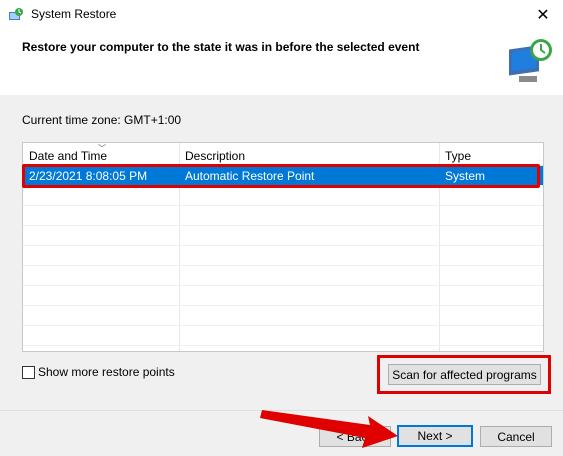 The height and width of the screenshot is (456, 563). Describe the element at coordinates (281, 410) in the screenshot. I see `footer-divider` at that location.